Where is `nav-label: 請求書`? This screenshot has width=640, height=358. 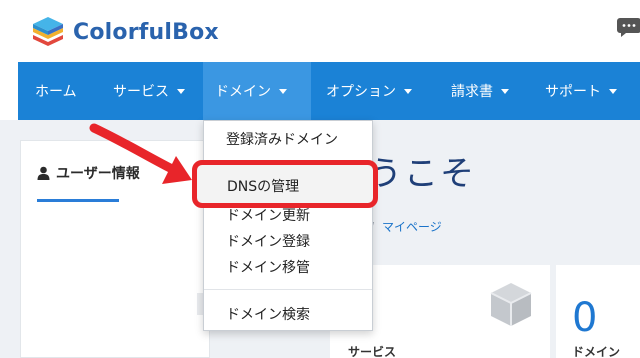 nav-label: 請求書 is located at coordinates (472, 92).